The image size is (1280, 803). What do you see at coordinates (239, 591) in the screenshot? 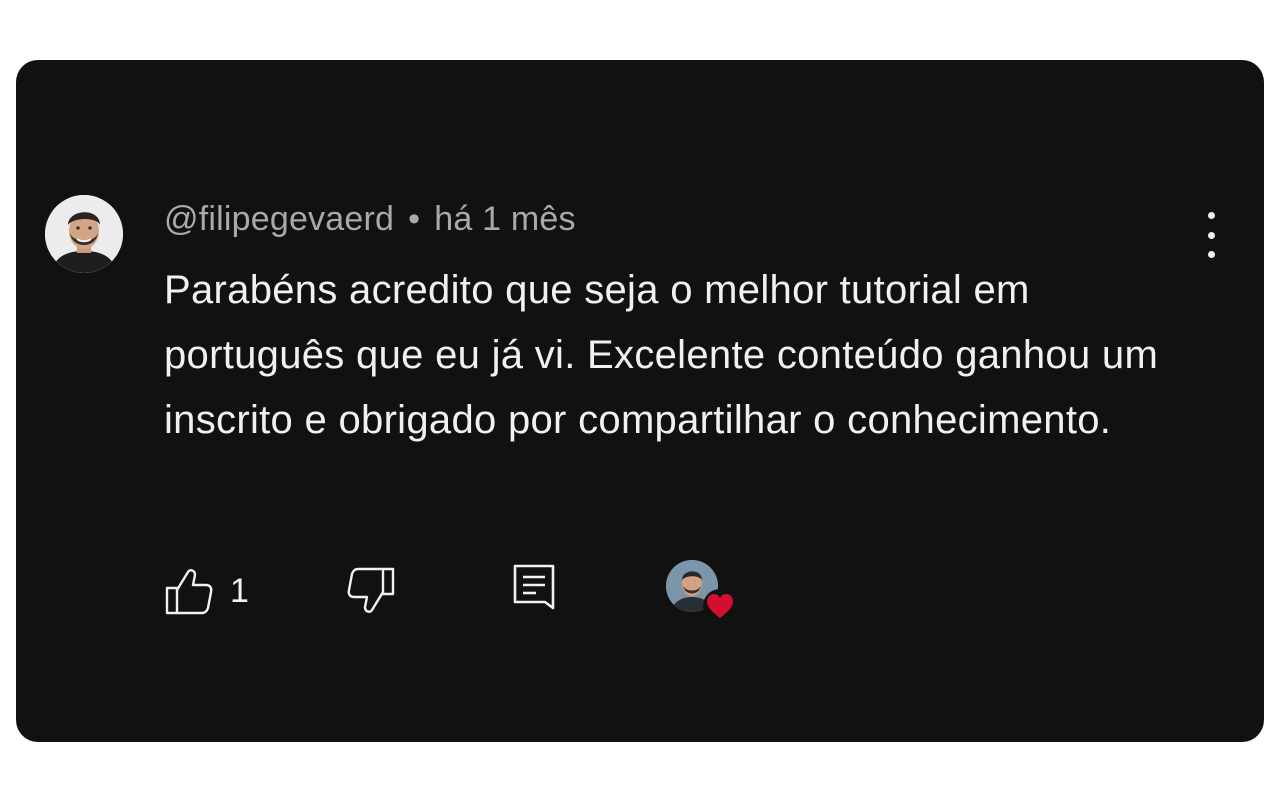
I see `like-count: 1` at bounding box center [239, 591].